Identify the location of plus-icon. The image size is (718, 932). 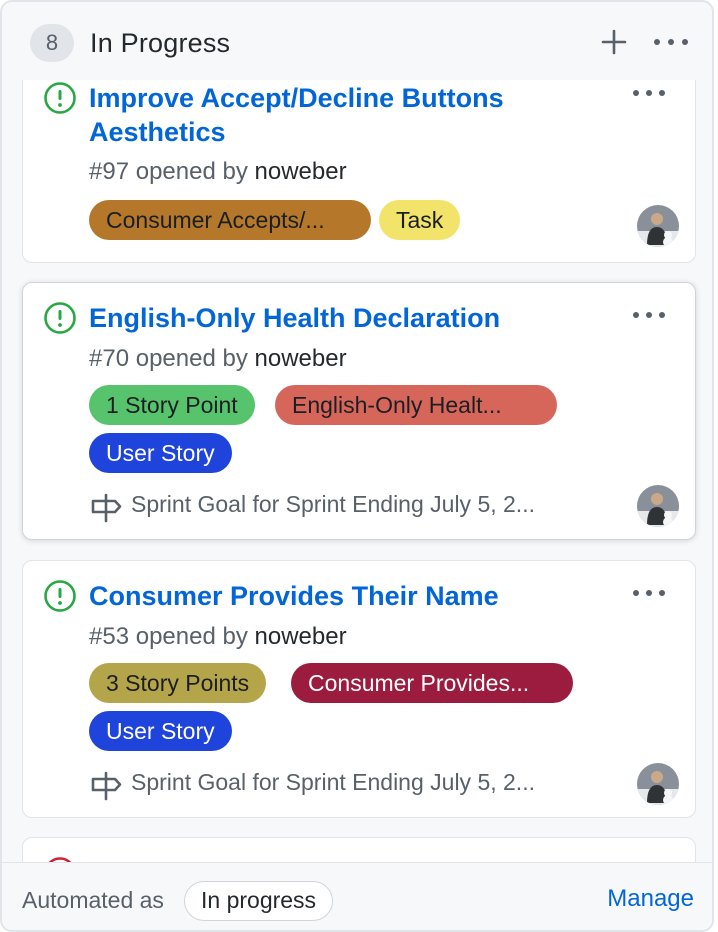
(614, 42).